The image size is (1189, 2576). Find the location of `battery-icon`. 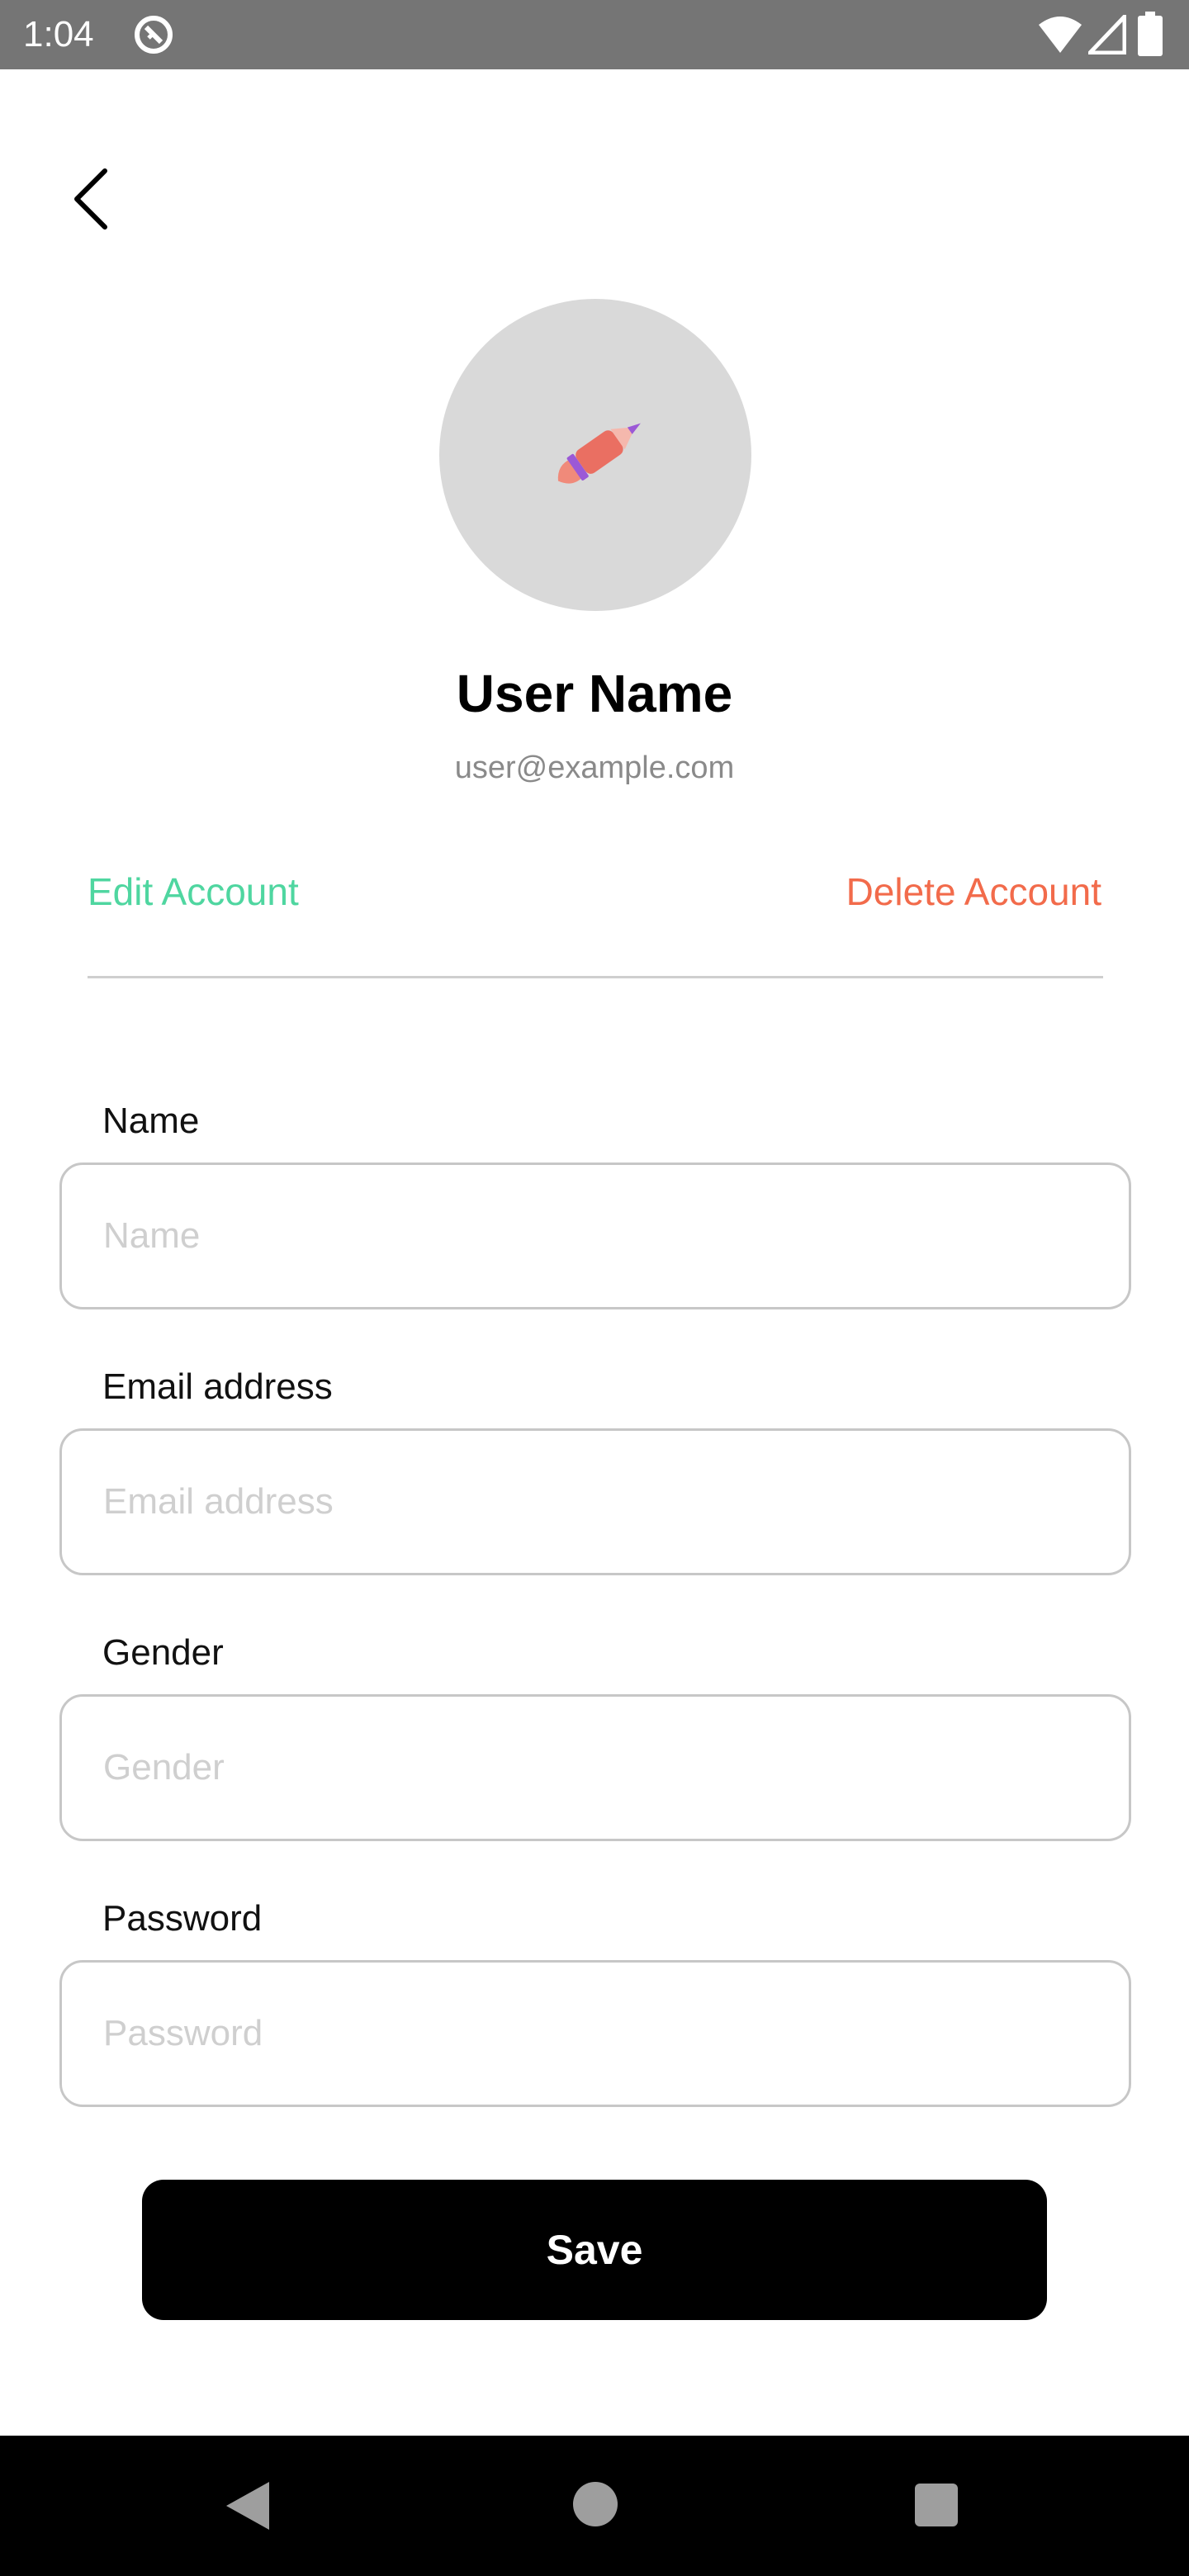

battery-icon is located at coordinates (1150, 34).